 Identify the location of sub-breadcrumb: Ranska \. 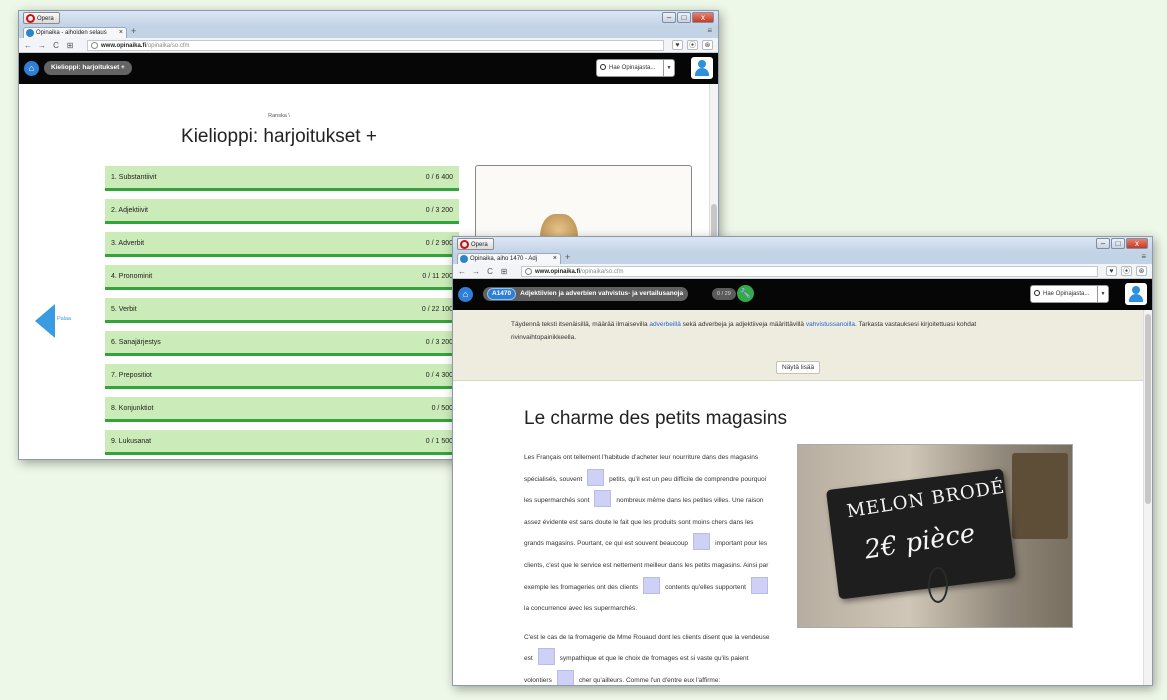
(279, 116).